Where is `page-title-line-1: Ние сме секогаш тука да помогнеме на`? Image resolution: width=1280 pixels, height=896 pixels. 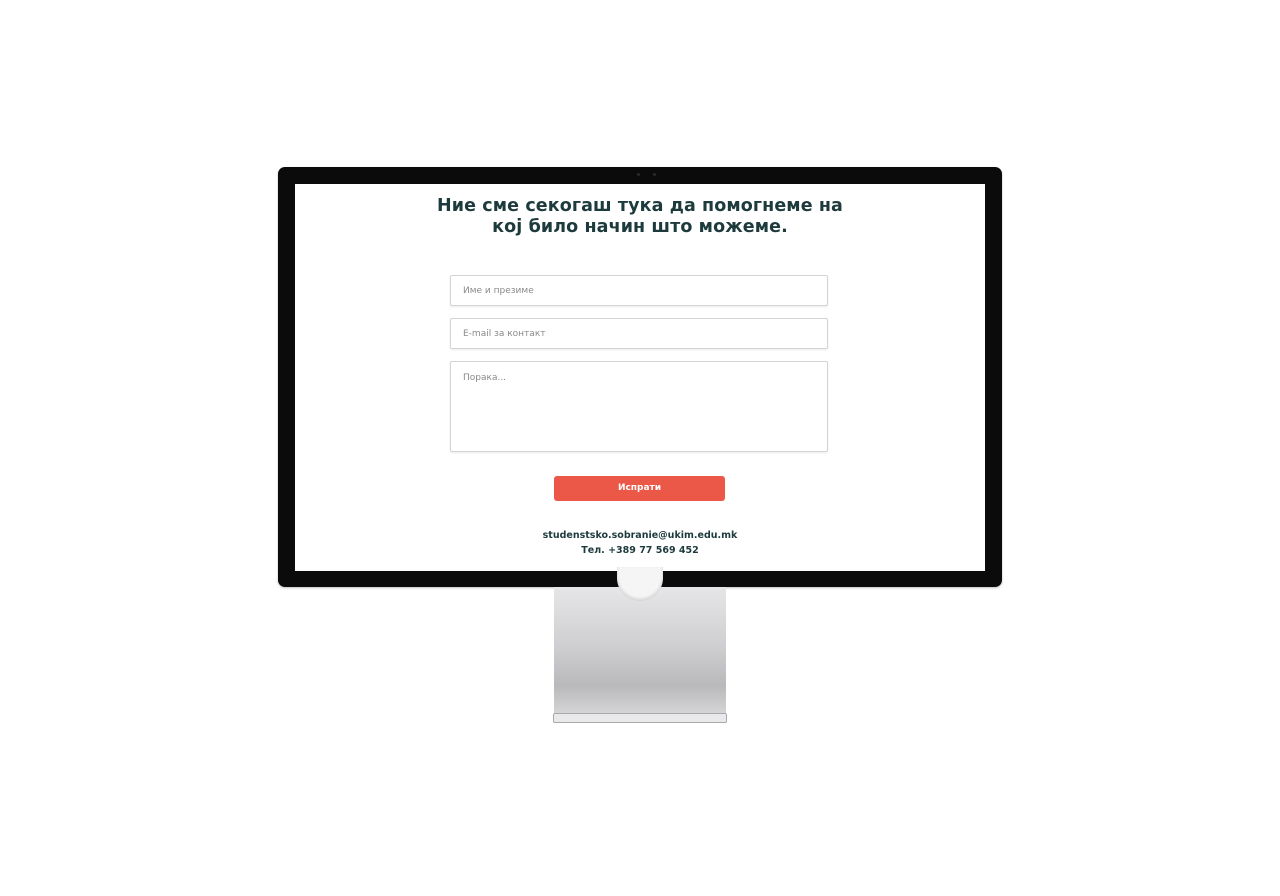
page-title-line-1: Ние сме секогаш тука да помогнеме на is located at coordinates (640, 206).